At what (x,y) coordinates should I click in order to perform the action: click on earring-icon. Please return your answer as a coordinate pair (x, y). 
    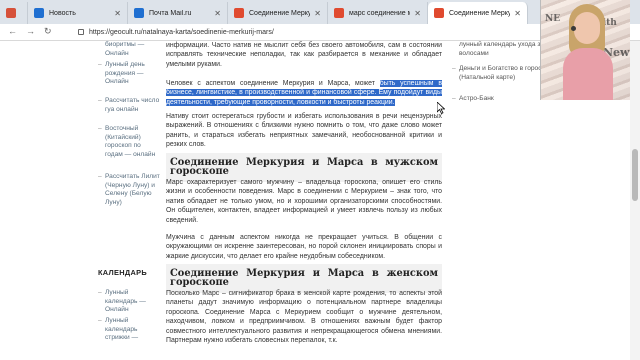
    Looking at the image, I should click on (573, 28).